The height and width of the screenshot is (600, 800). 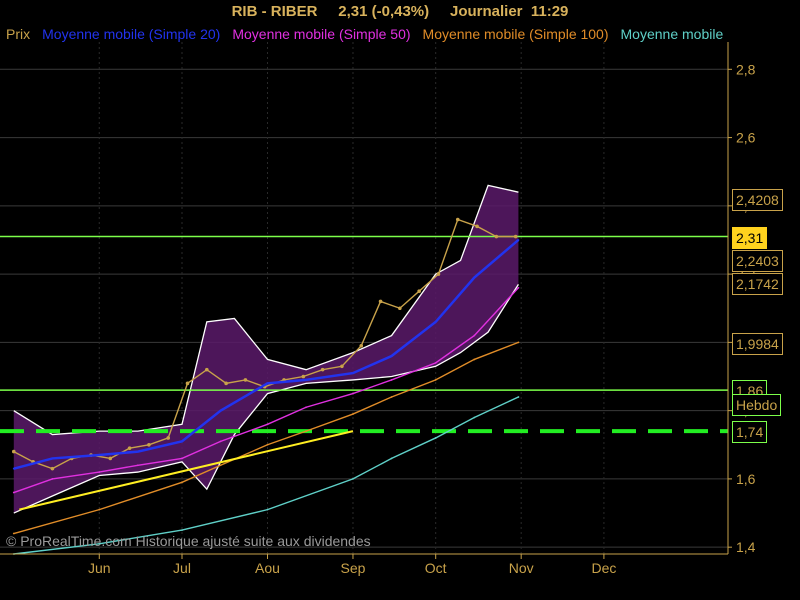 I want to click on price-label: 1,74, so click(x=750, y=432).